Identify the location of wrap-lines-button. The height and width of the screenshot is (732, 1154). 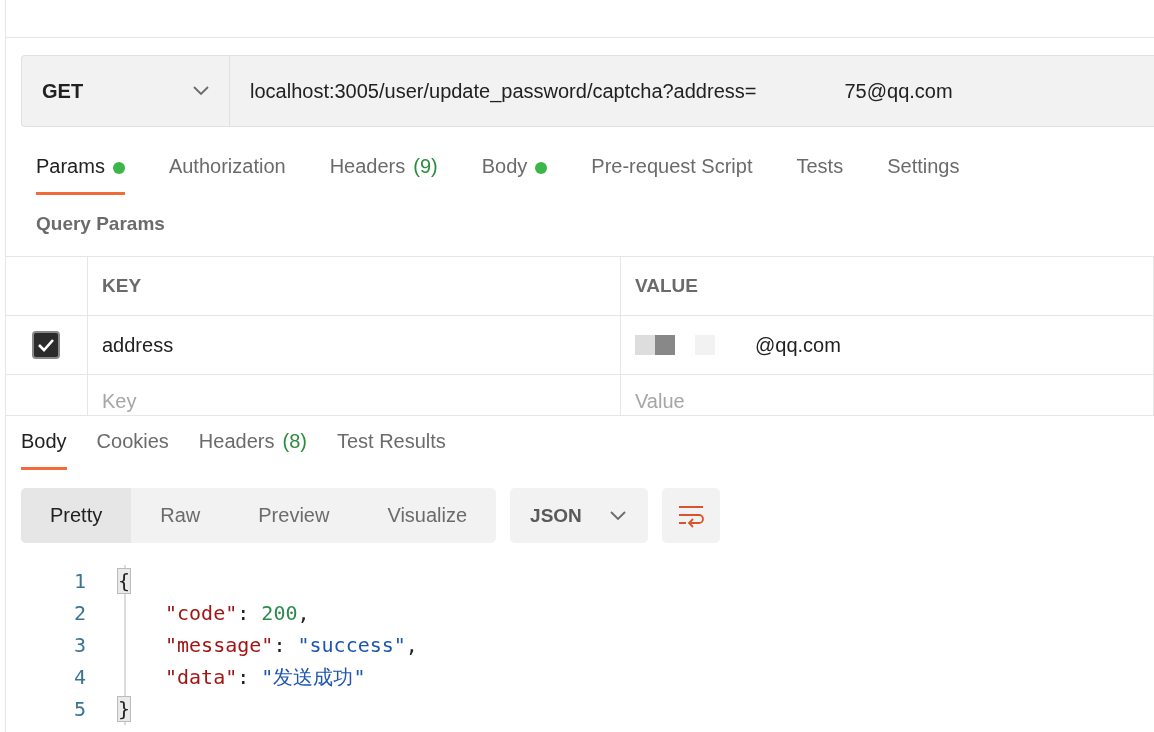
(691, 515).